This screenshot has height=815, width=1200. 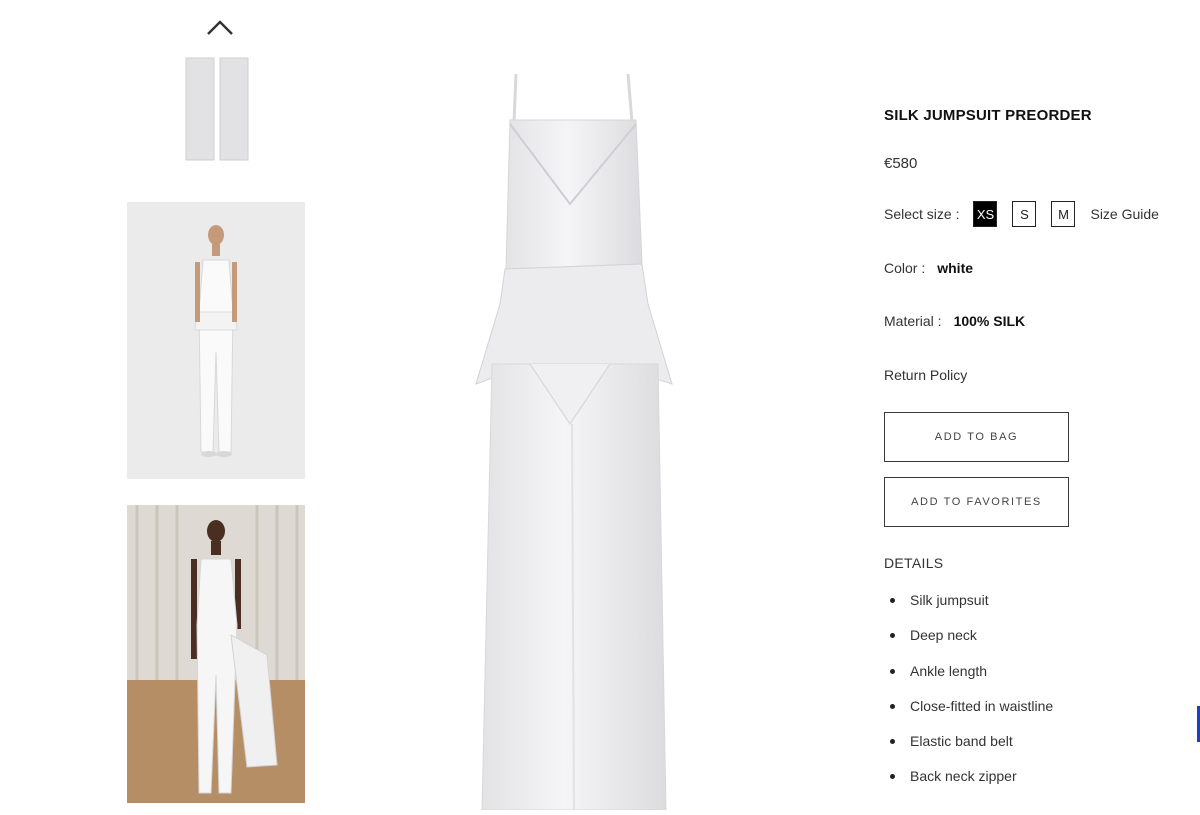 I want to click on product-price: €580, so click(x=901, y=163).